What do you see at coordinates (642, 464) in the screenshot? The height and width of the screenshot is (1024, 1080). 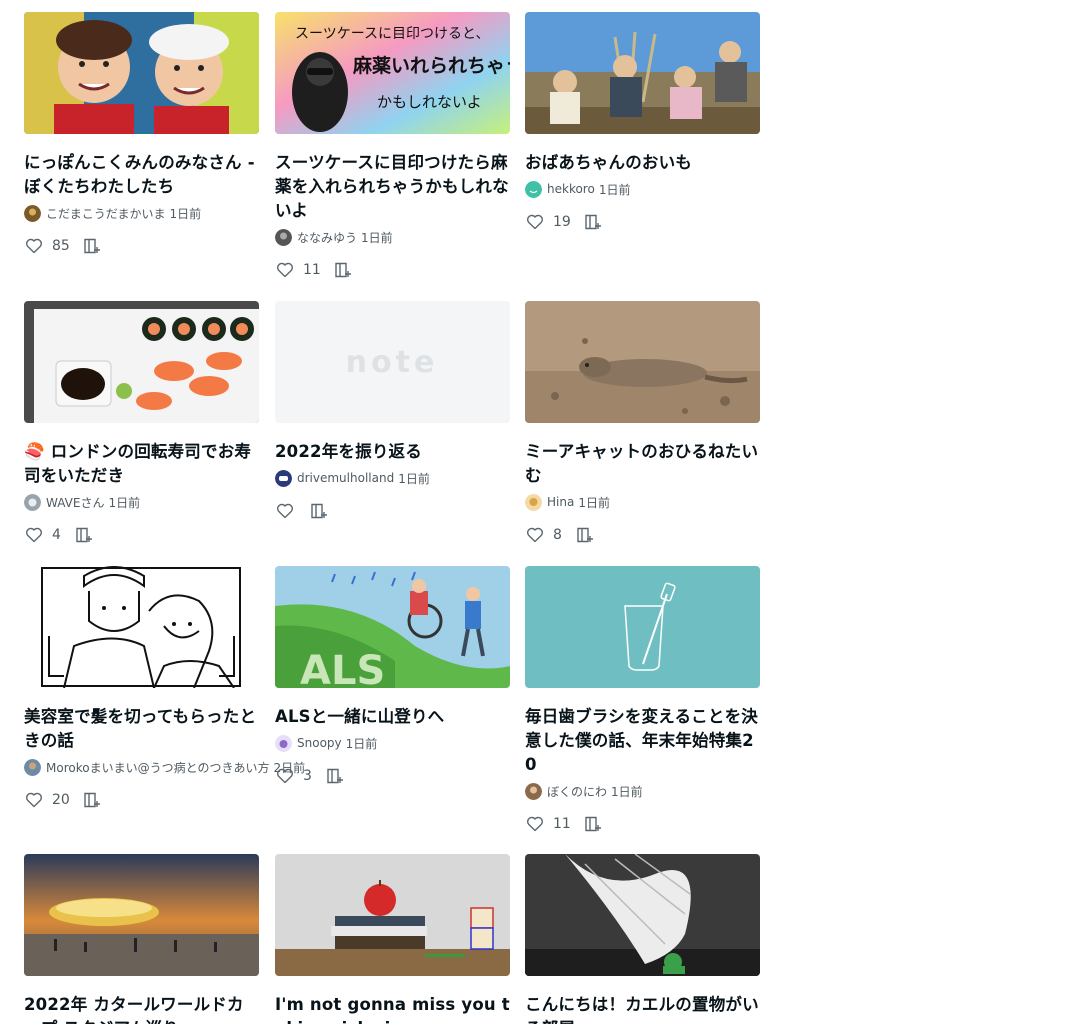 I see `card-title: ミーアキャットのおひるねたいむ` at bounding box center [642, 464].